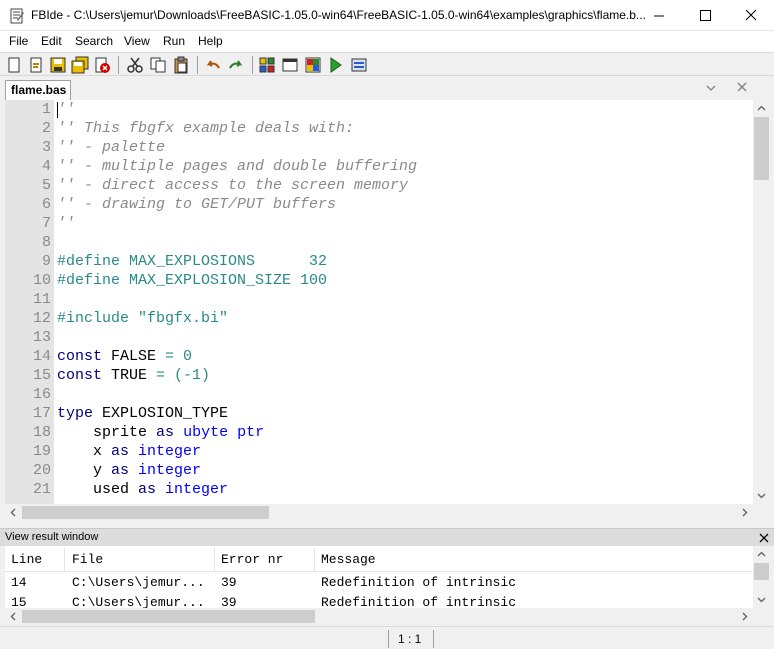 Image resolution: width=774 pixels, height=649 pixels. What do you see at coordinates (41, 375) in the screenshot?
I see `line-number: 15` at bounding box center [41, 375].